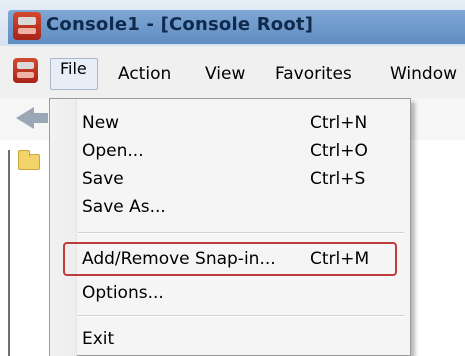 The width and height of the screenshot is (465, 356). Describe the element at coordinates (339, 123) in the screenshot. I see `shortcut-new: Ctrl+N` at that location.